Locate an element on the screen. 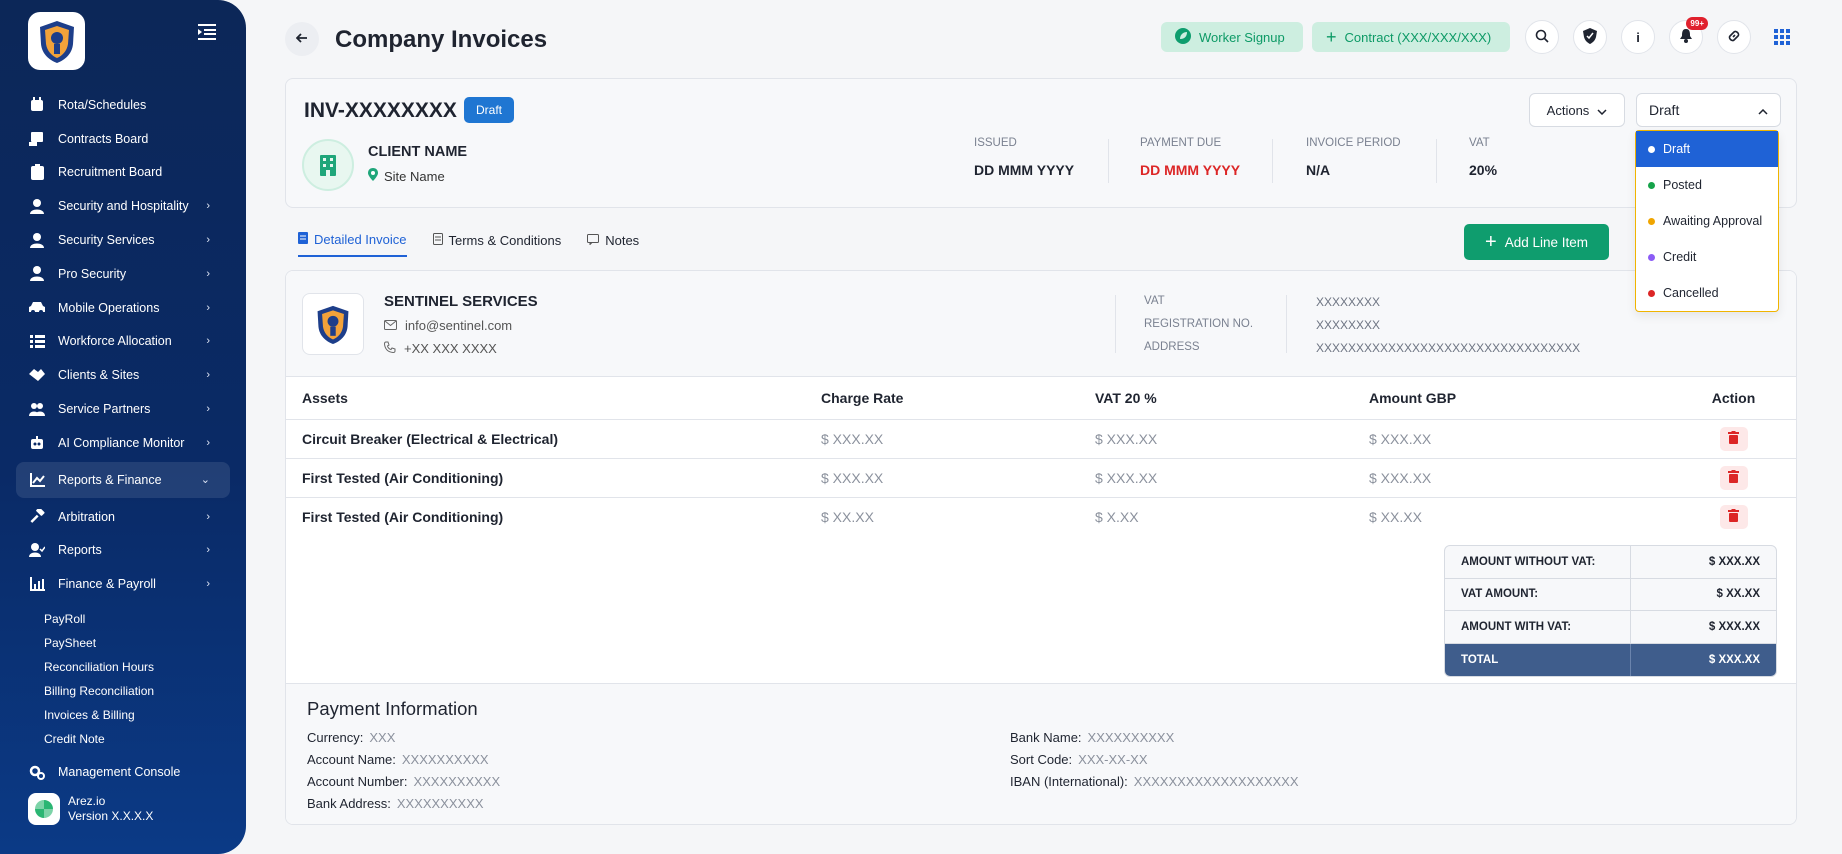 Image resolution: width=1842 pixels, height=854 pixels. invoice-id: INV-XXXXXXXX is located at coordinates (380, 110).